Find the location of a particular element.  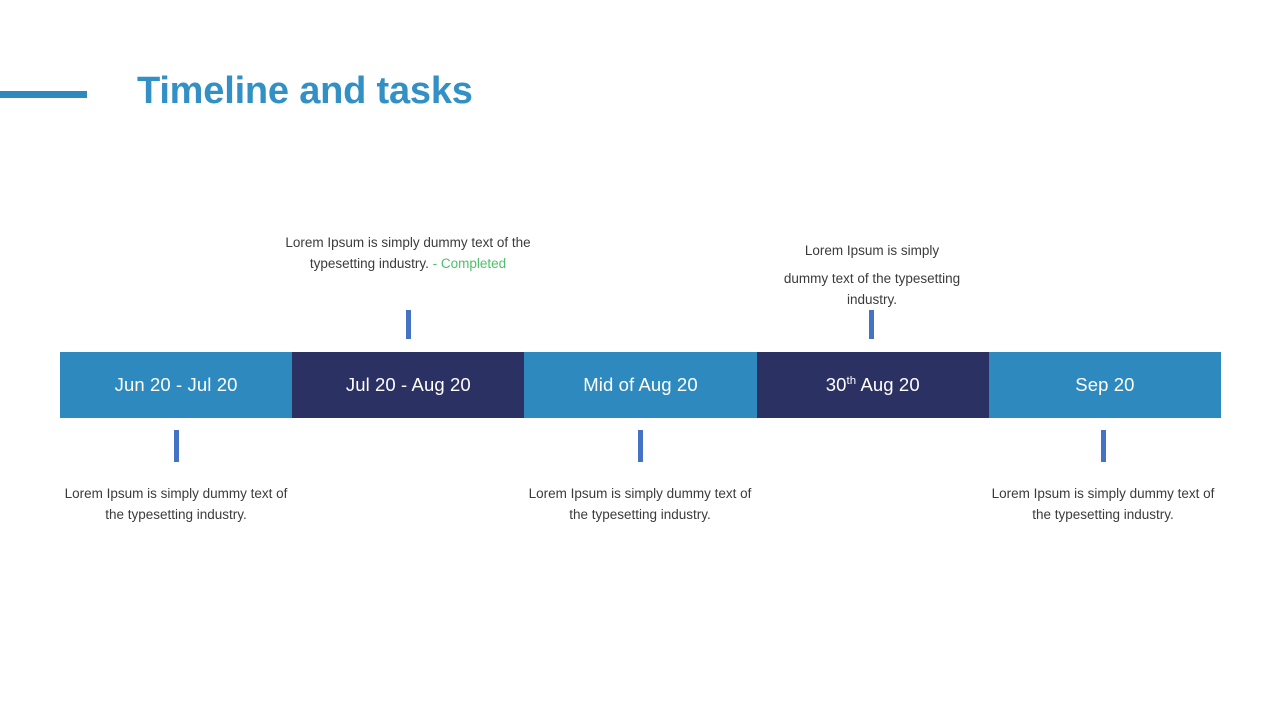

timeline-segment-2: Jul 20 - Aug 20 is located at coordinates (408, 385).